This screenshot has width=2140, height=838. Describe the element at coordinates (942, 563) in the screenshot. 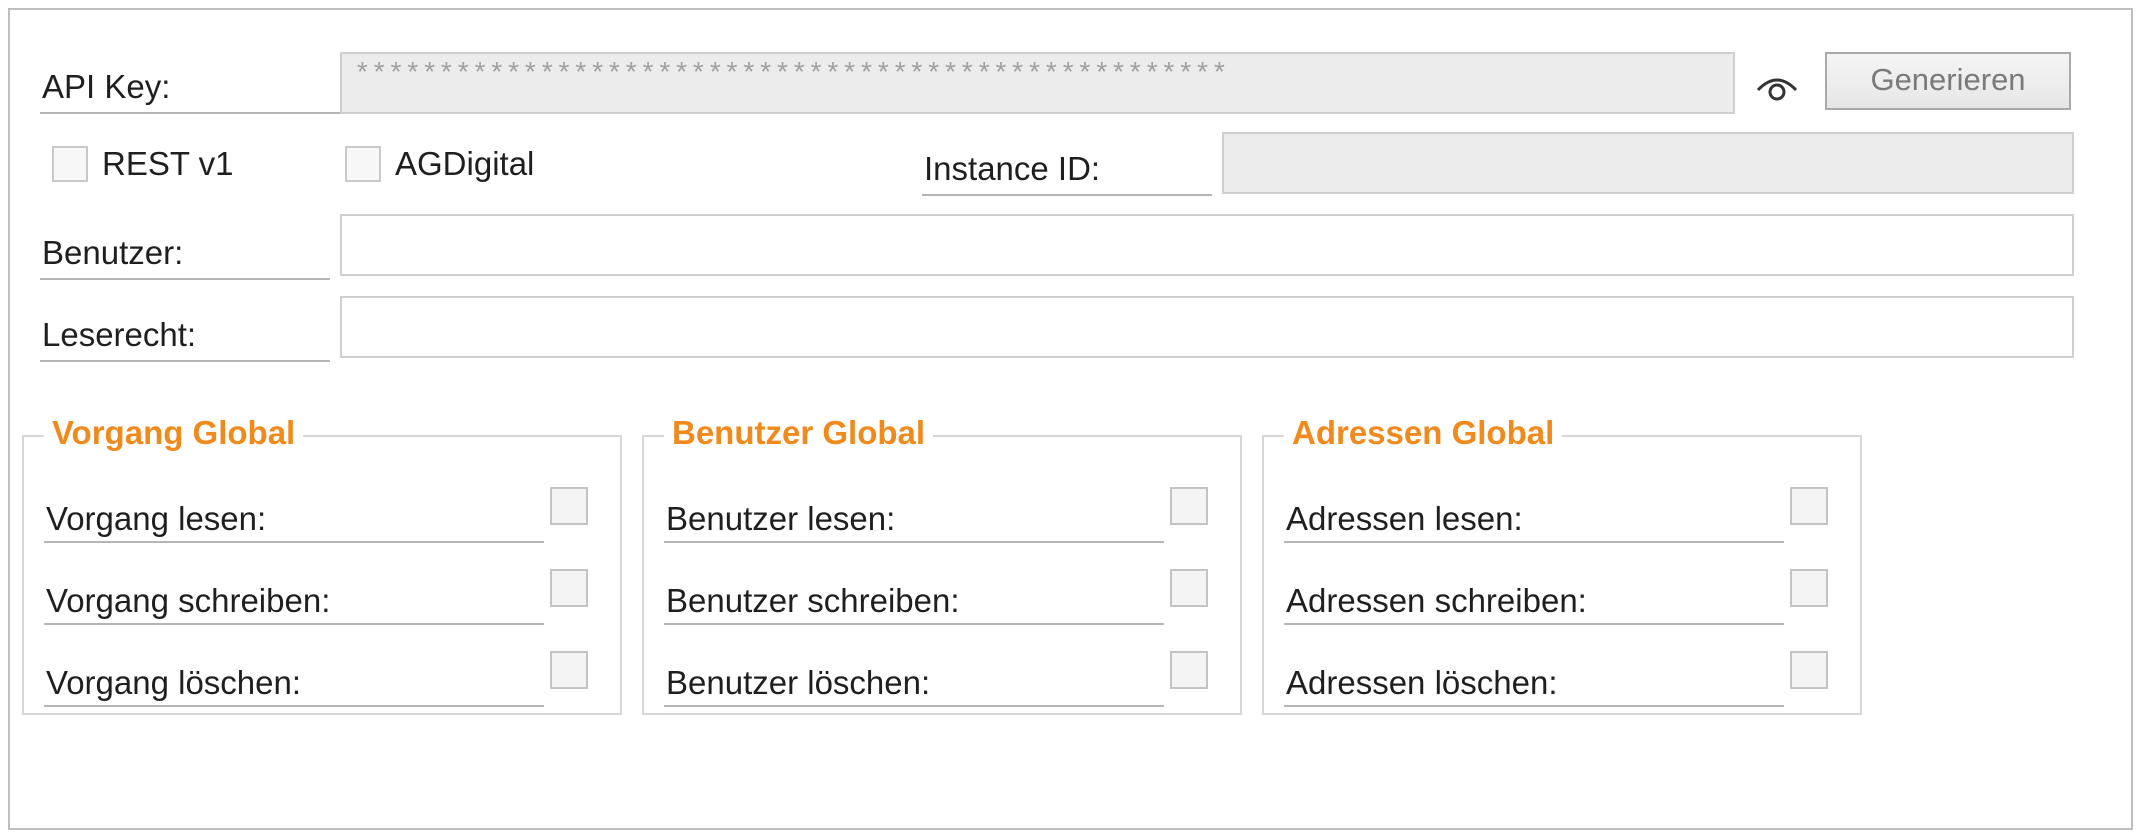

I see `benutzer-global-group: Benutzer Global Benutzer lesen` at that location.